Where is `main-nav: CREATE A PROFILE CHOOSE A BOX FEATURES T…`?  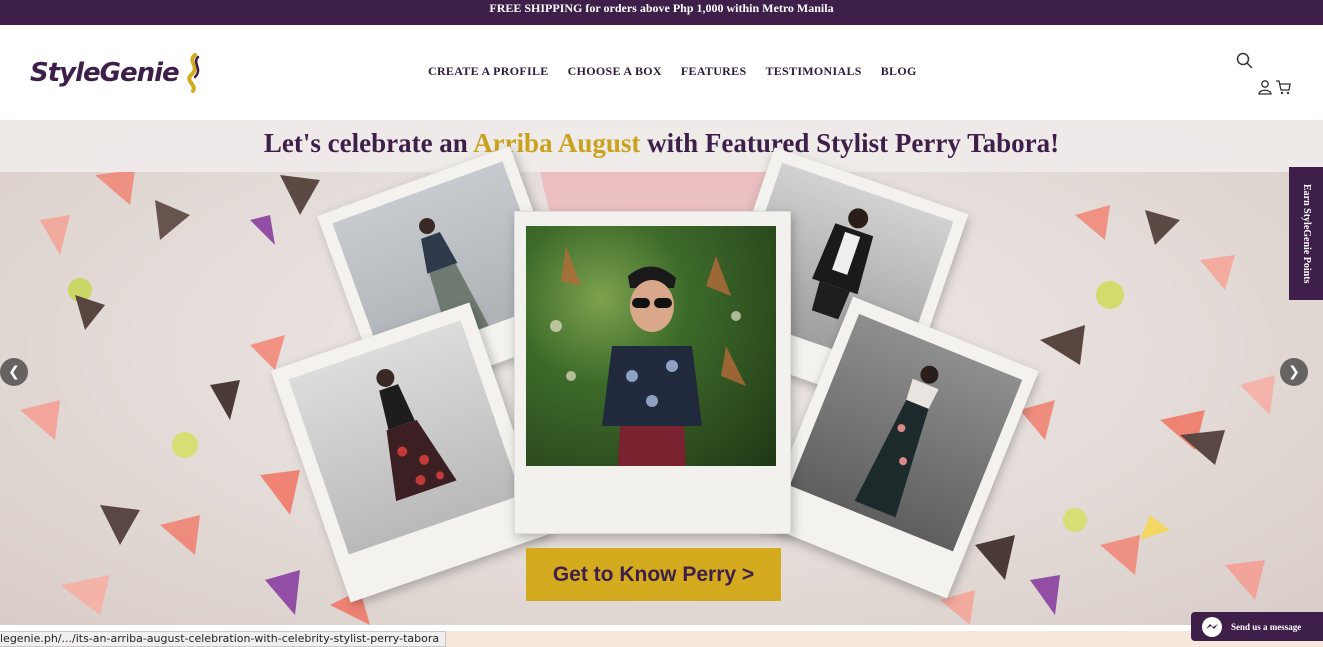
main-nav: CREATE A PROFILE CHOOSE A BOX FEATURES T… is located at coordinates (672, 71).